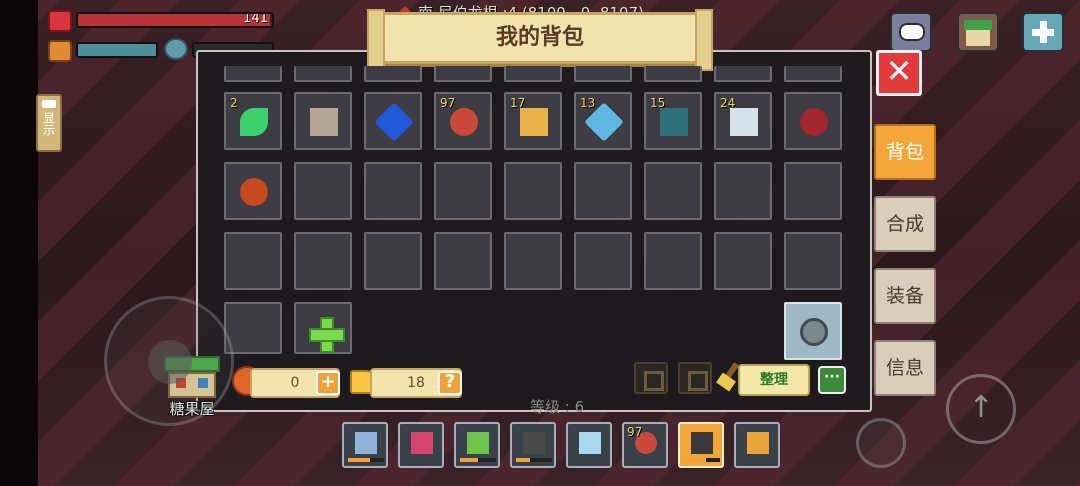  I want to click on lava-rock-icon, so click(254, 192).